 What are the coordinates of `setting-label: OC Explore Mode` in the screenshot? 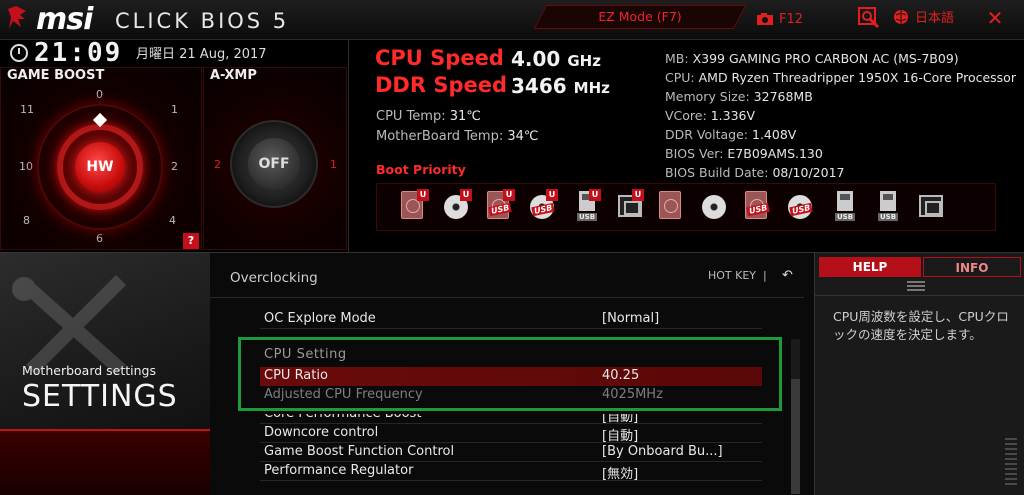 It's located at (320, 318).